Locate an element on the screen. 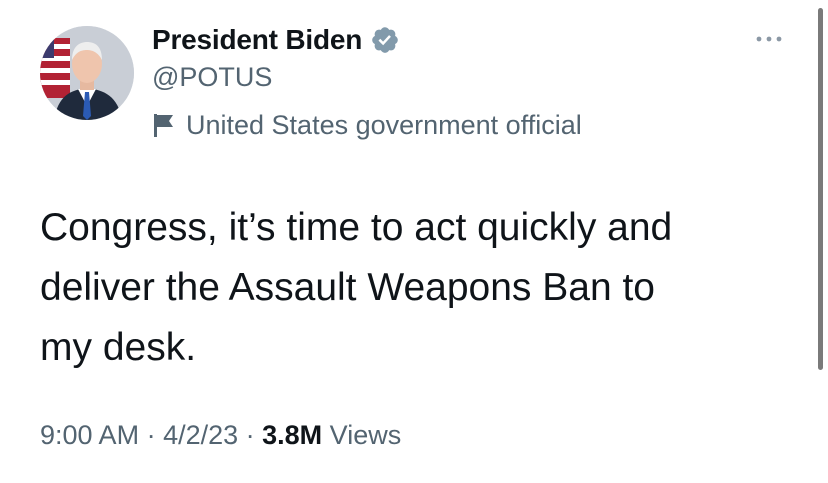  tweet-meta: 9:00 AM · 4/2/23 · 3.8M Views is located at coordinates (220, 435).